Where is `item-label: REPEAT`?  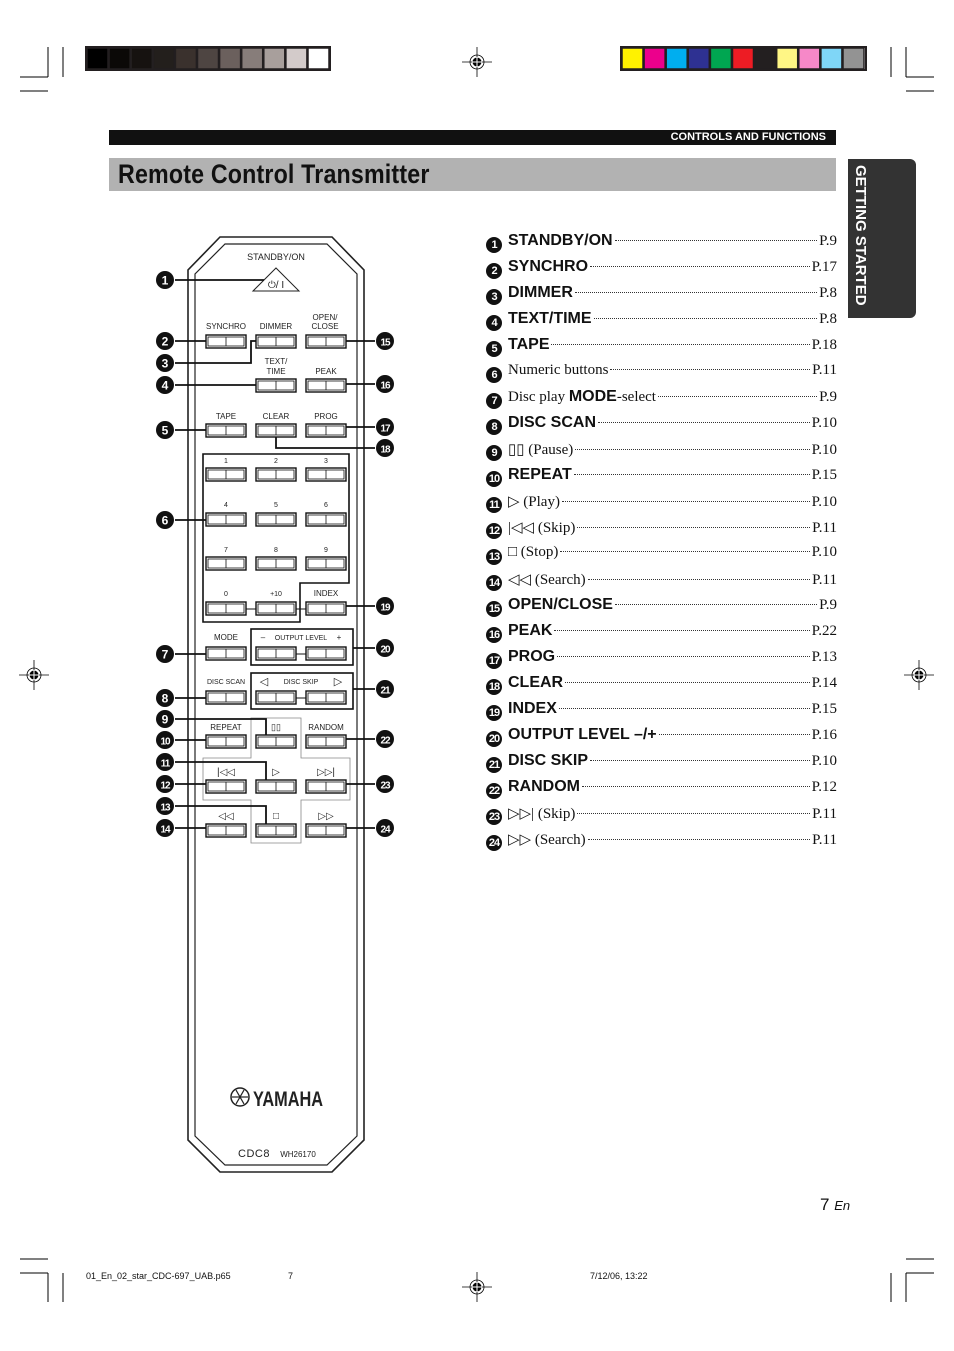 item-label: REPEAT is located at coordinates (540, 474).